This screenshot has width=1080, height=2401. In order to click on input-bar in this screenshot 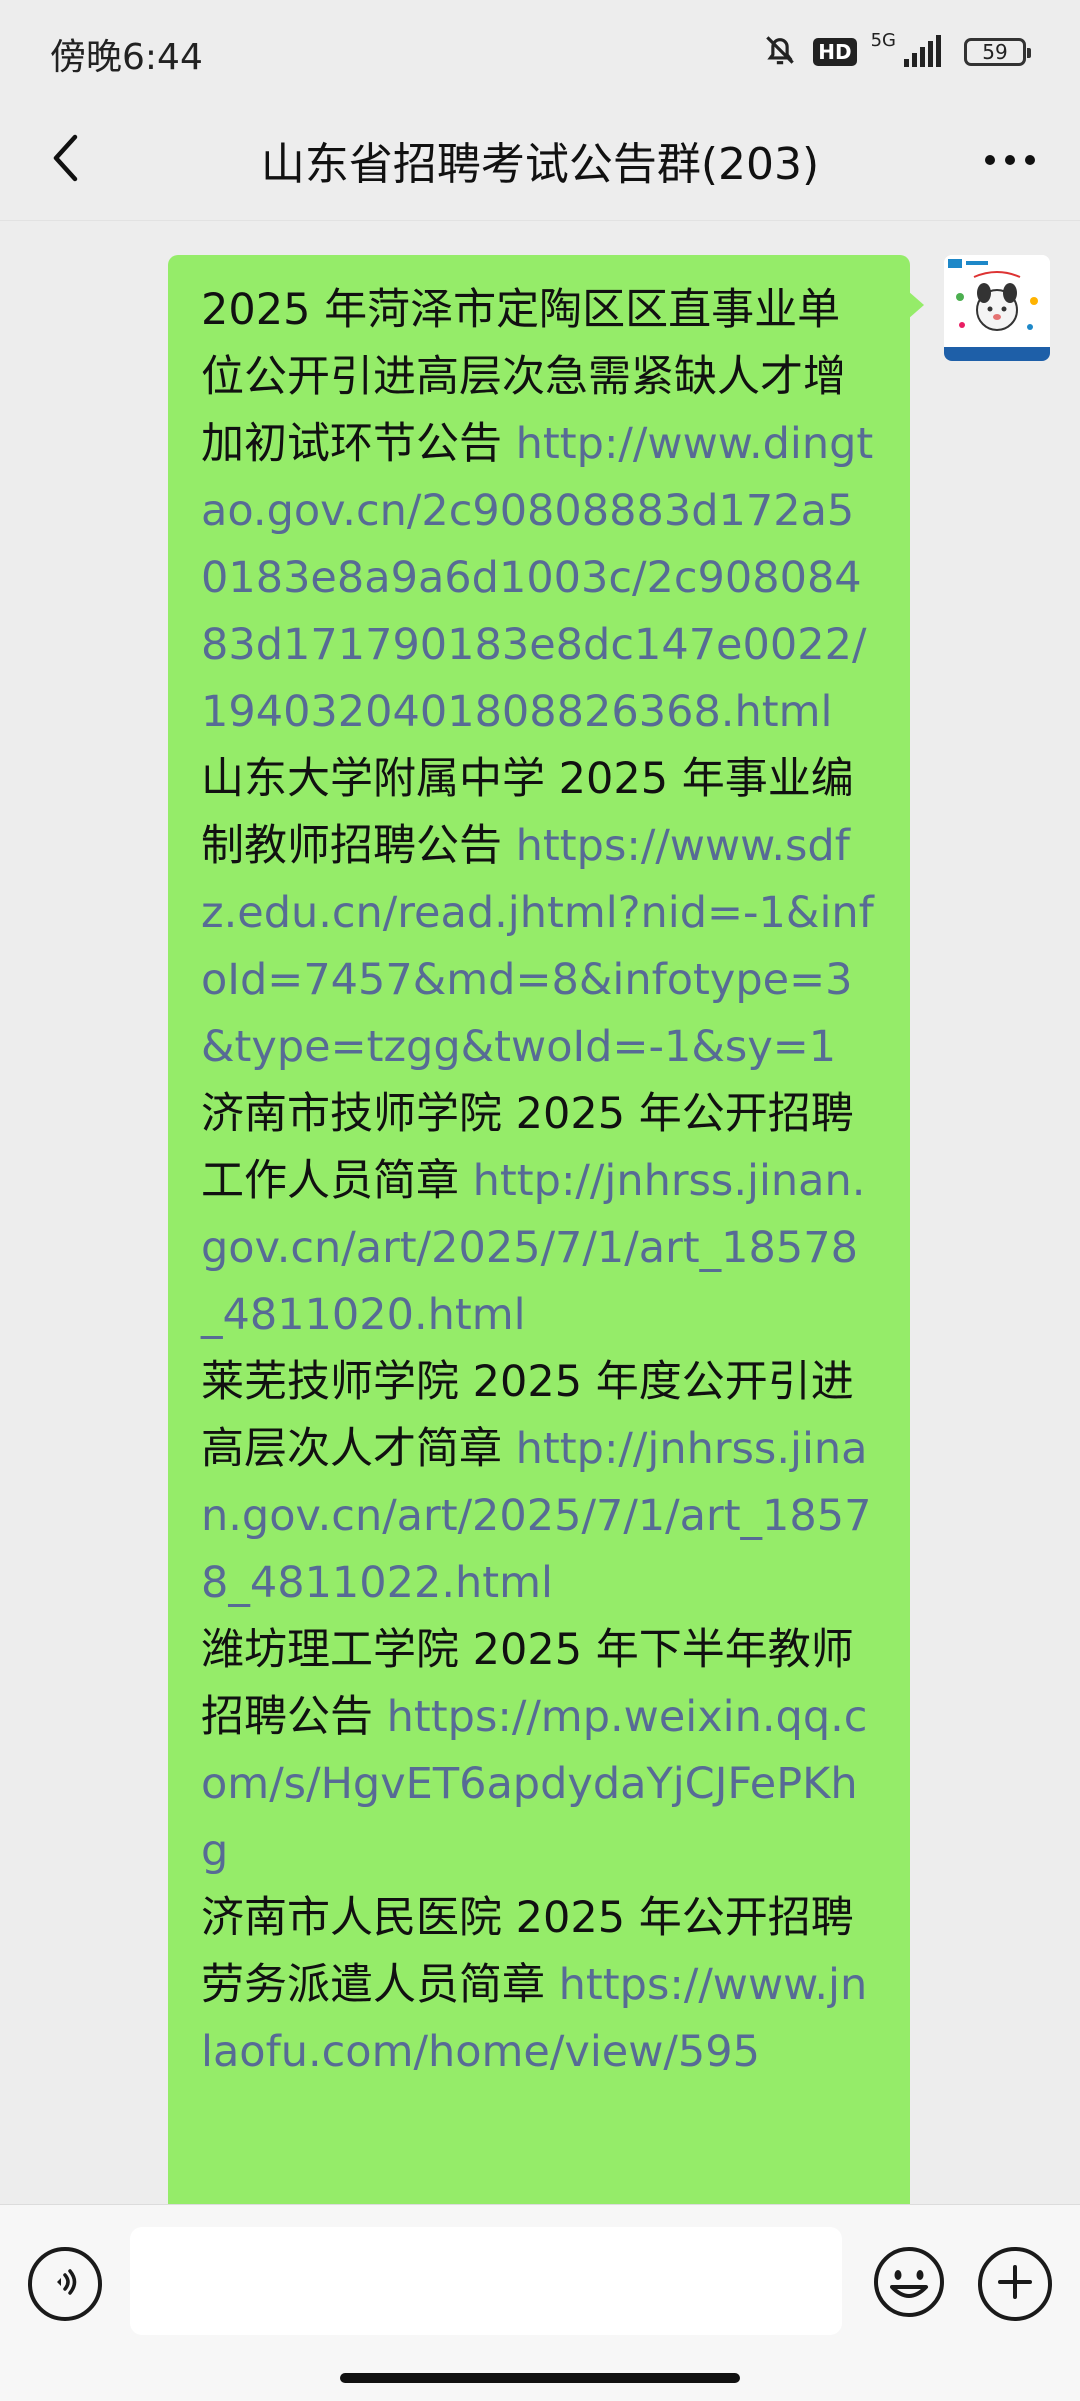, I will do `click(540, 2302)`.